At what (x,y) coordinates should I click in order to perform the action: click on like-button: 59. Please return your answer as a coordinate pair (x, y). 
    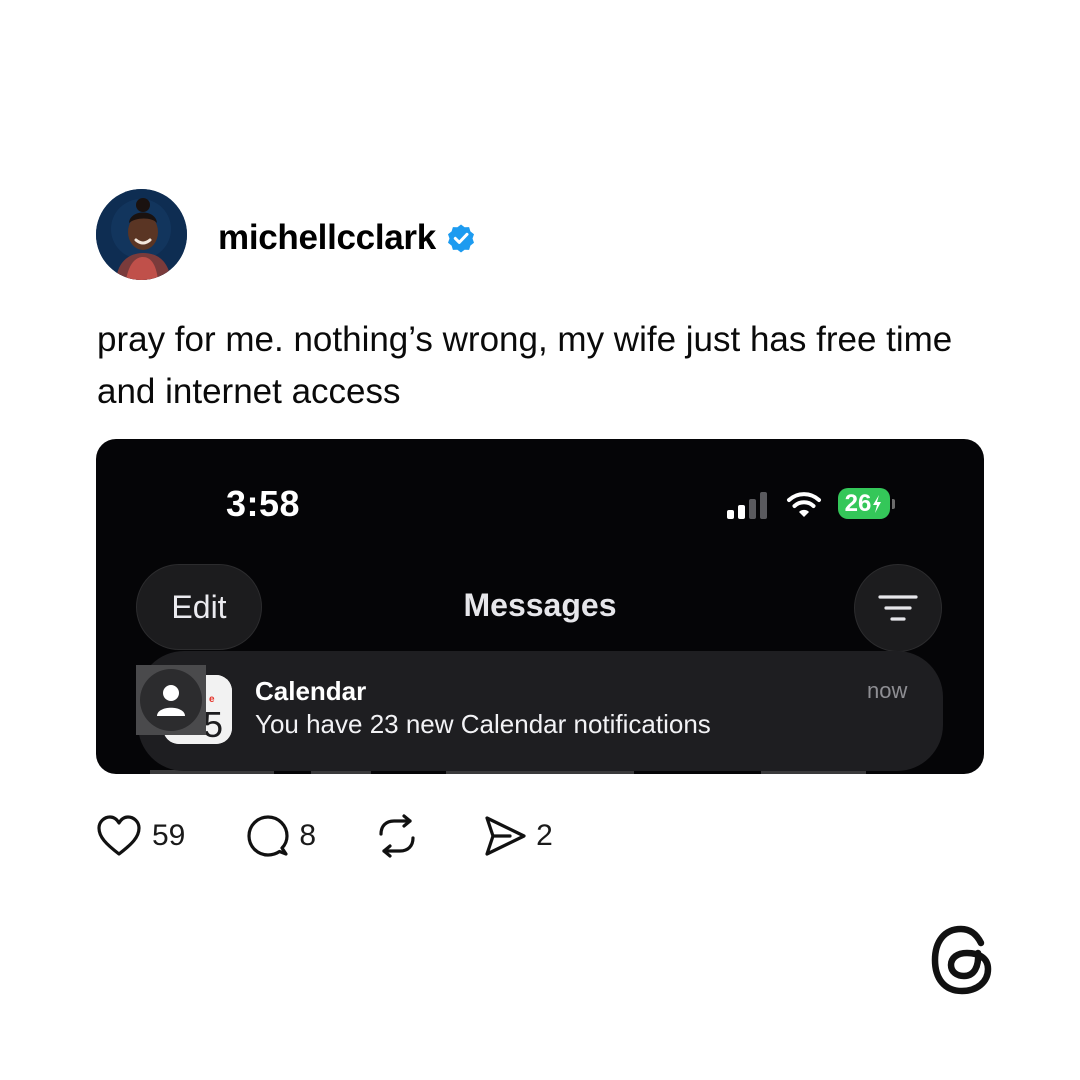
    Looking at the image, I should click on (140, 836).